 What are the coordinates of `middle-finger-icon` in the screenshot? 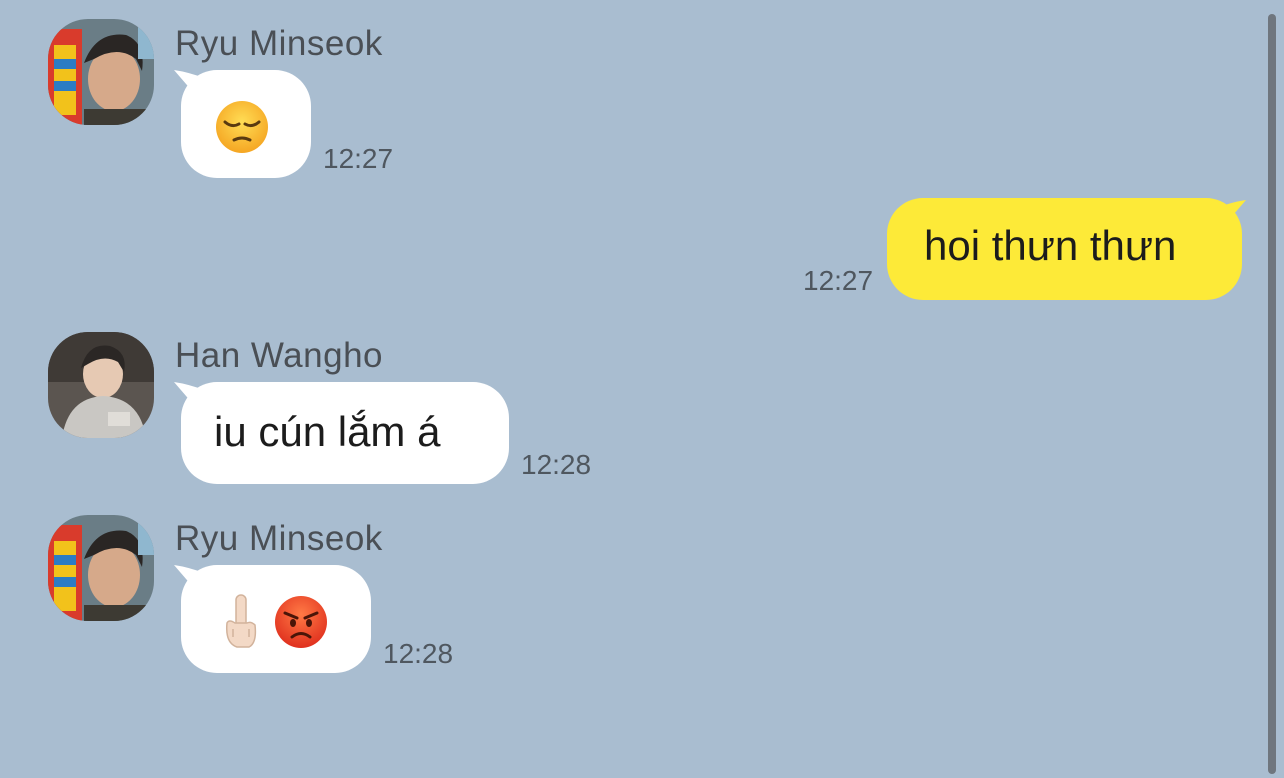 It's located at (241, 621).